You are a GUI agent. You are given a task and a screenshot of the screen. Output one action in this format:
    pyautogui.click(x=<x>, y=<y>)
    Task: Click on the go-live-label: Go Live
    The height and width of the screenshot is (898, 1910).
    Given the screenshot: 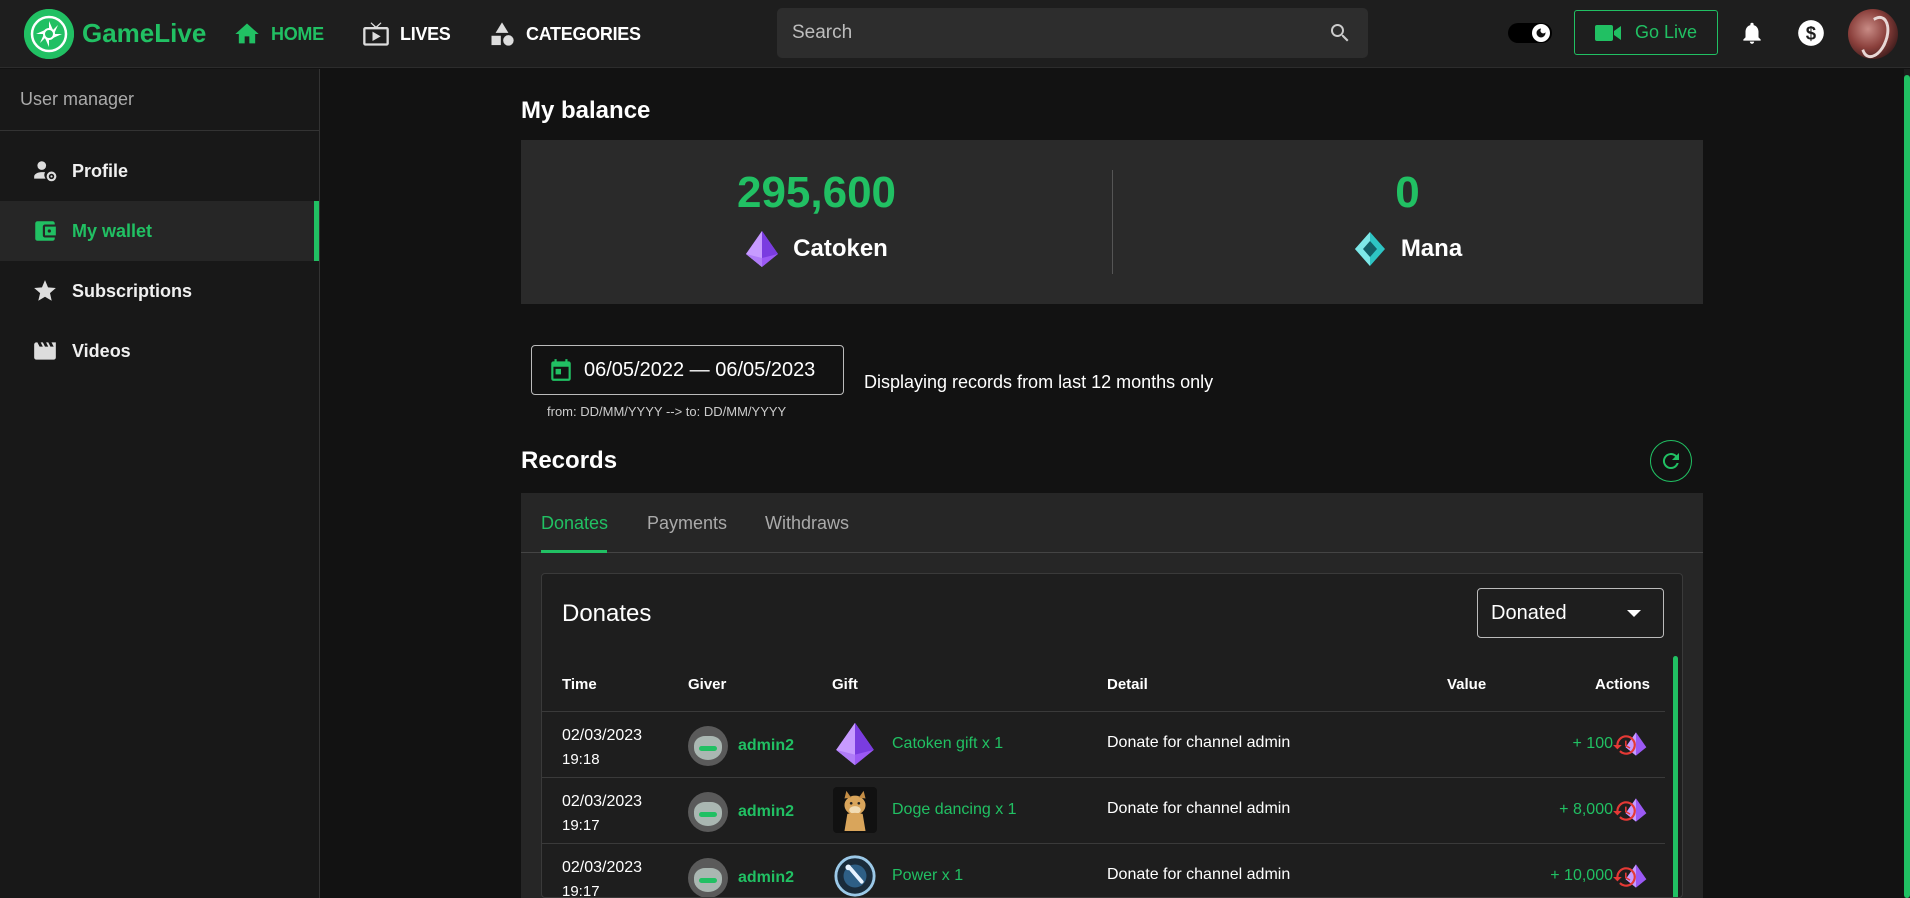 What is the action you would take?
    pyautogui.click(x=1666, y=32)
    